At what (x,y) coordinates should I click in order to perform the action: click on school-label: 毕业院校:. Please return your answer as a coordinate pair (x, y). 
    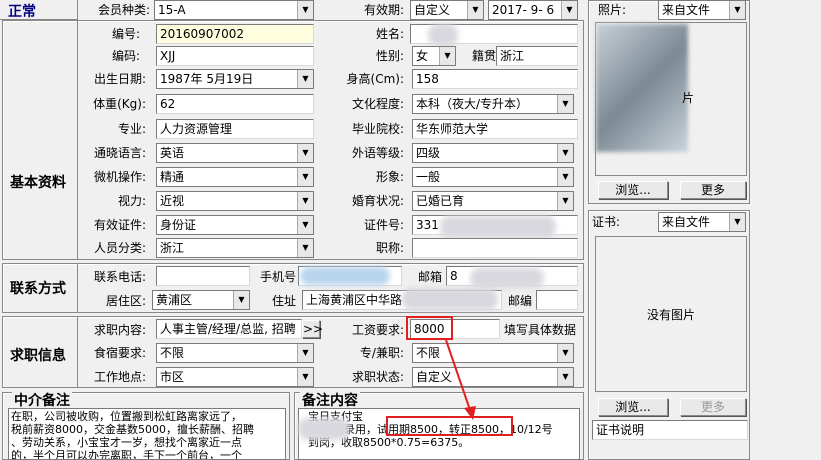
    Looking at the image, I should click on (377, 129).